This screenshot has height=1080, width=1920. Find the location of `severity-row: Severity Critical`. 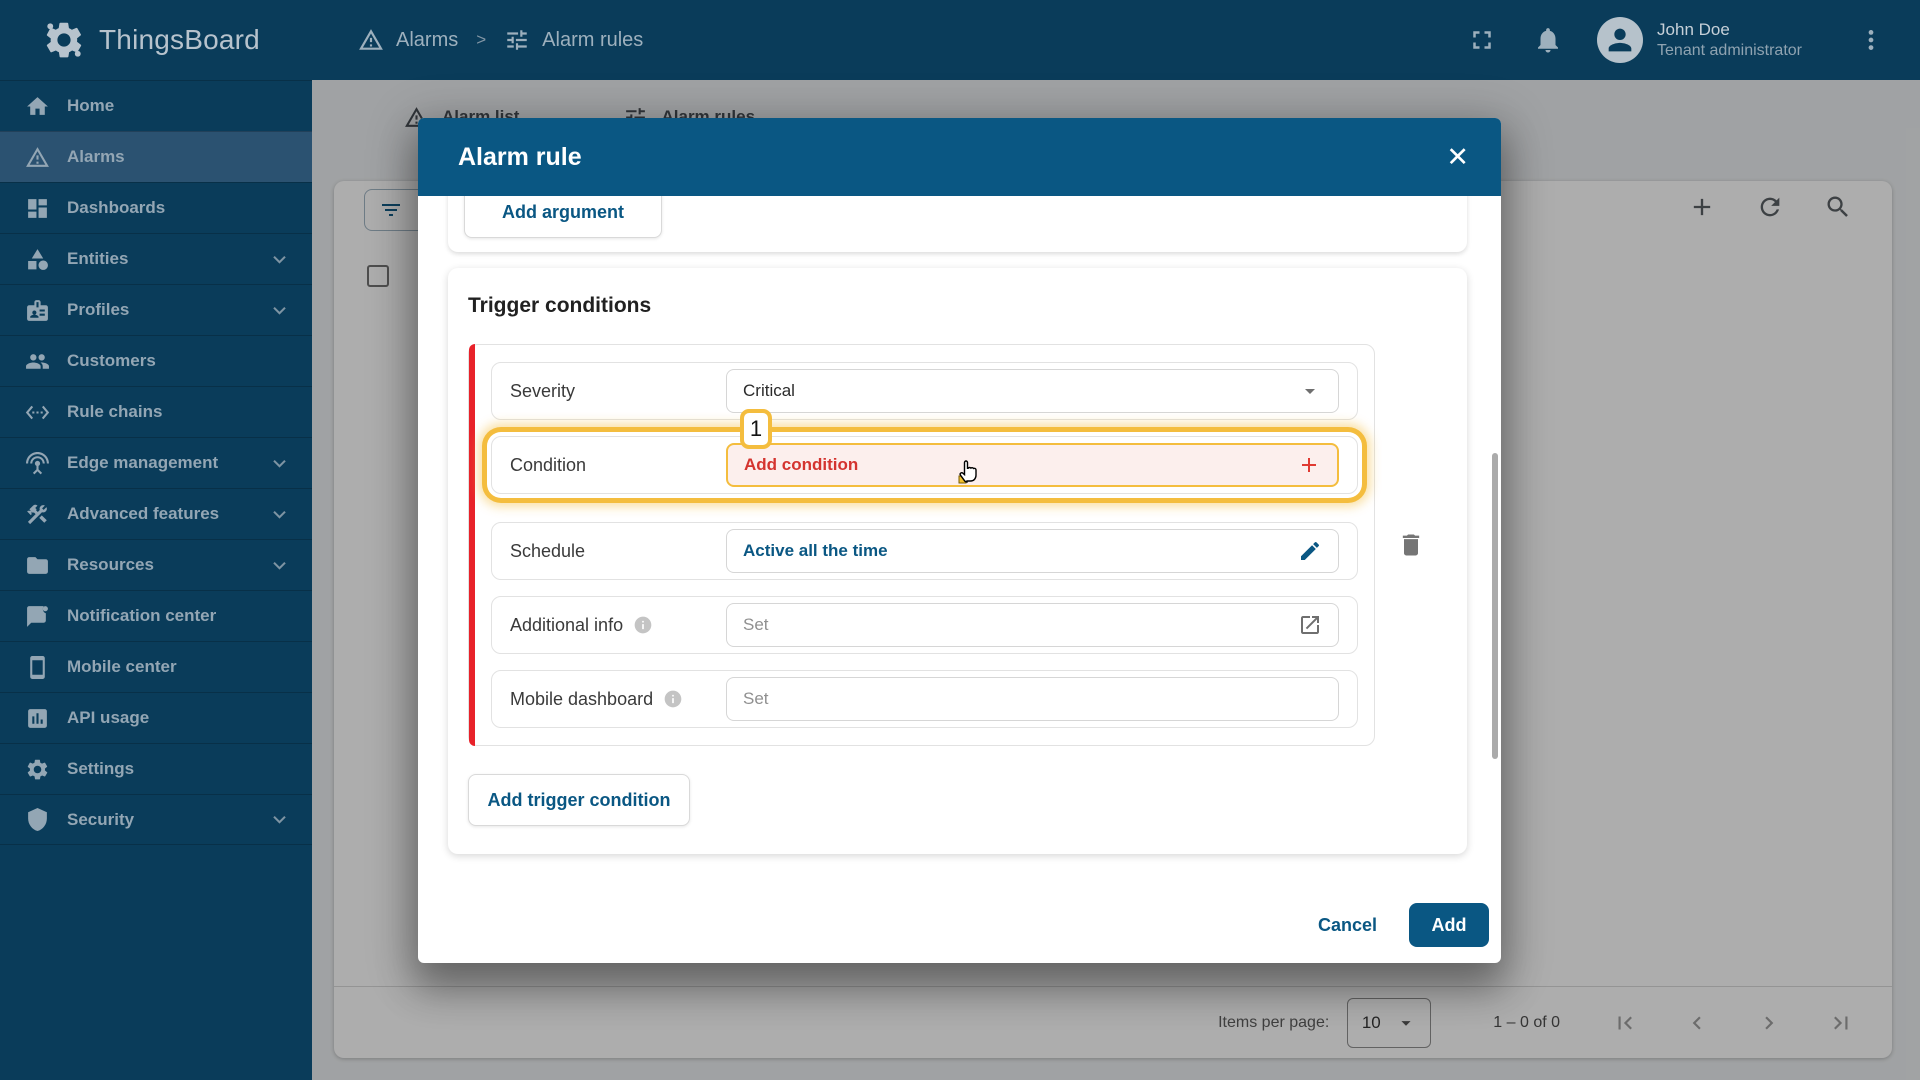

severity-row: Severity Critical is located at coordinates (924, 391).